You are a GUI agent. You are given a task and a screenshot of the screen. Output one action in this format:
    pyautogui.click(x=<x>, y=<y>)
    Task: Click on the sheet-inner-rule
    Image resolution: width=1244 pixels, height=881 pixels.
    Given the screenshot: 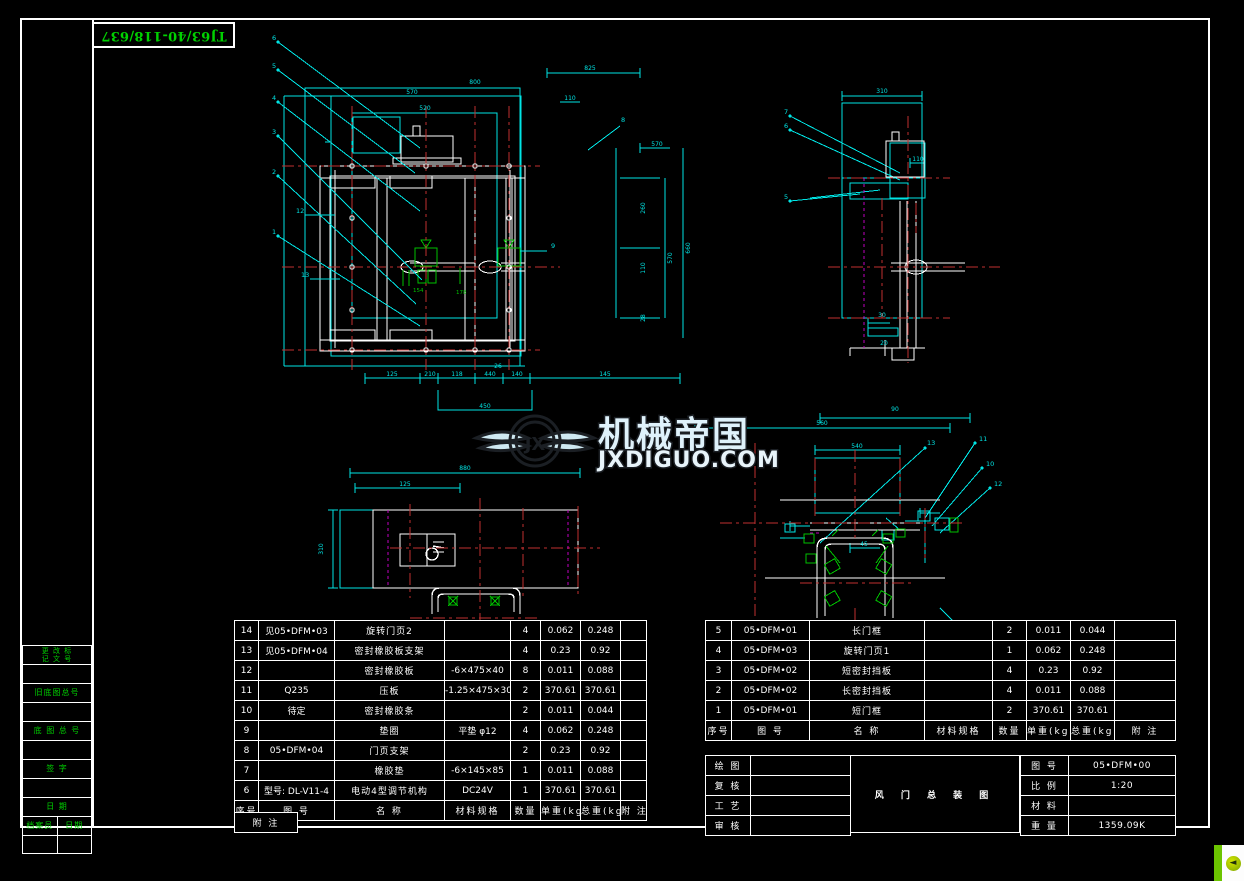 What is the action you would take?
    pyautogui.click(x=93, y=423)
    